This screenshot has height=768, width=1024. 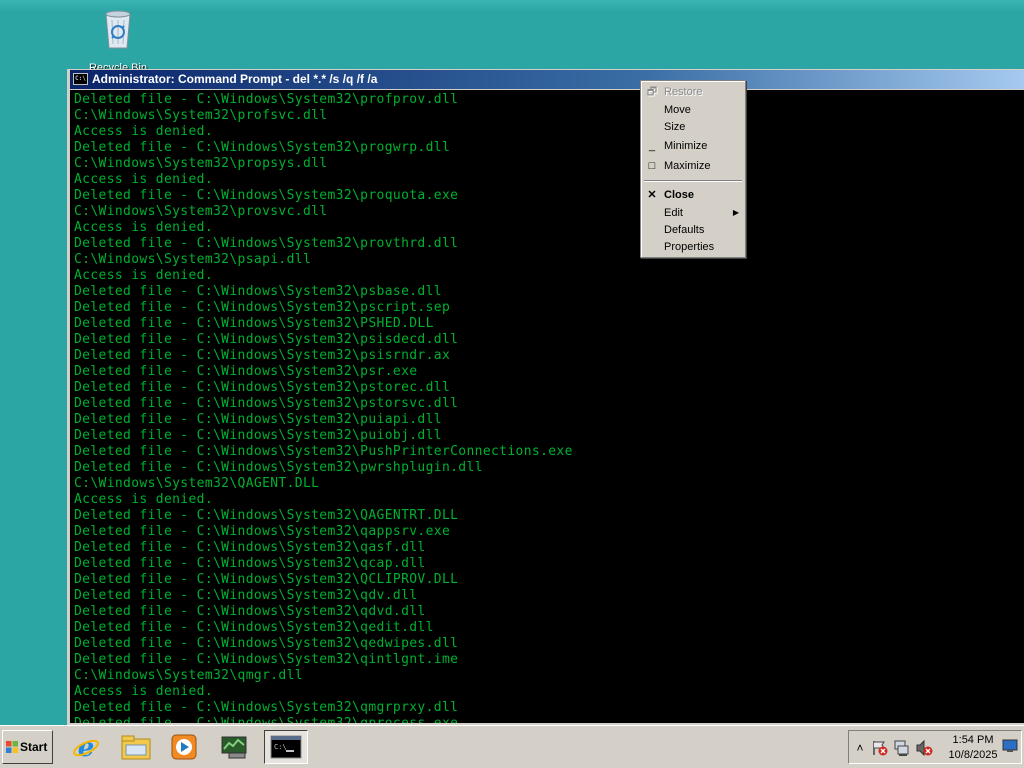 I want to click on svg-text: e, so click(x=86, y=747).